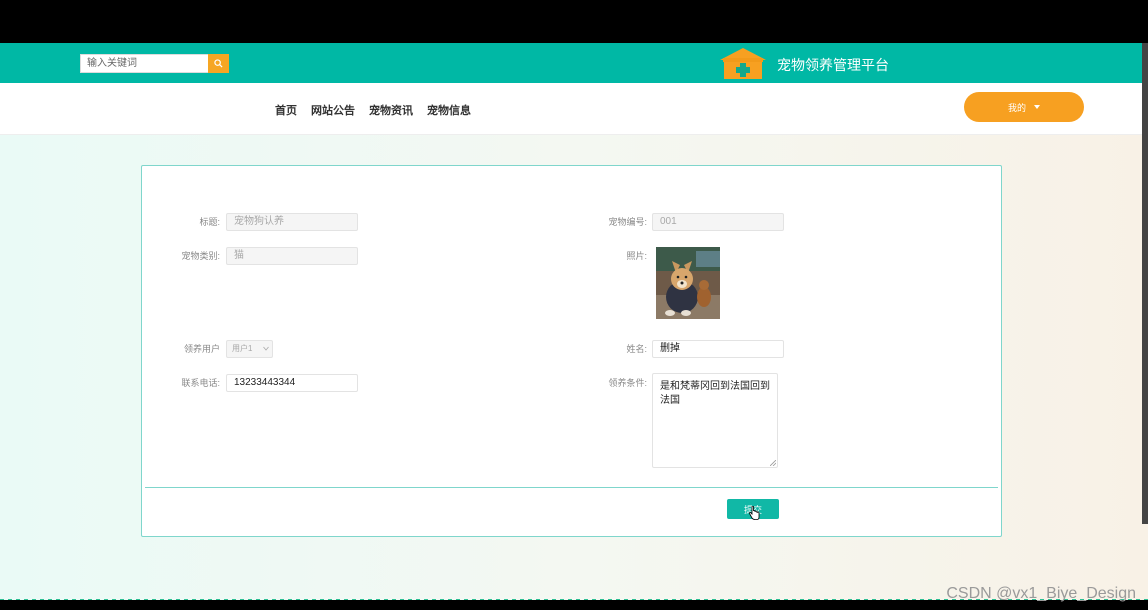 The image size is (1148, 610). I want to click on caret-down-icon, so click(1037, 107).